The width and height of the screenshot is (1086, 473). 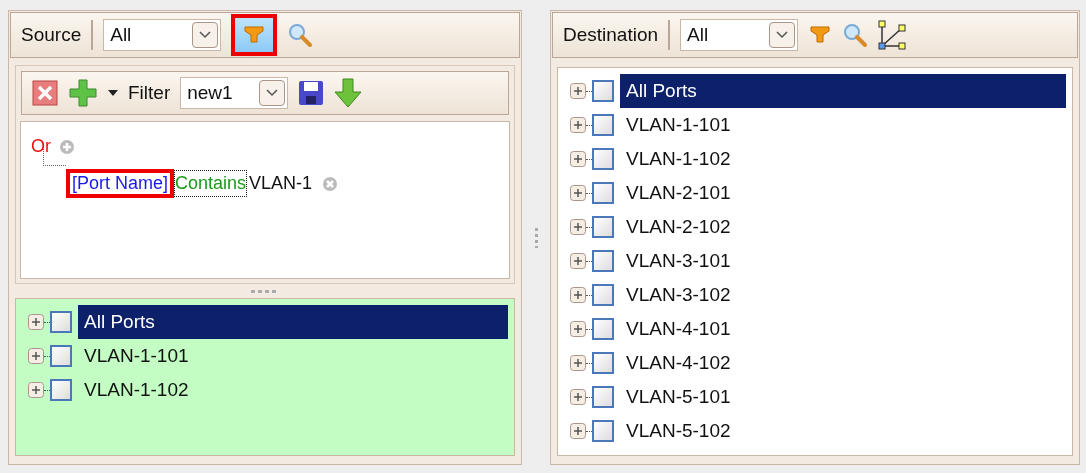 I want to click on delete-icon, so click(x=45, y=93).